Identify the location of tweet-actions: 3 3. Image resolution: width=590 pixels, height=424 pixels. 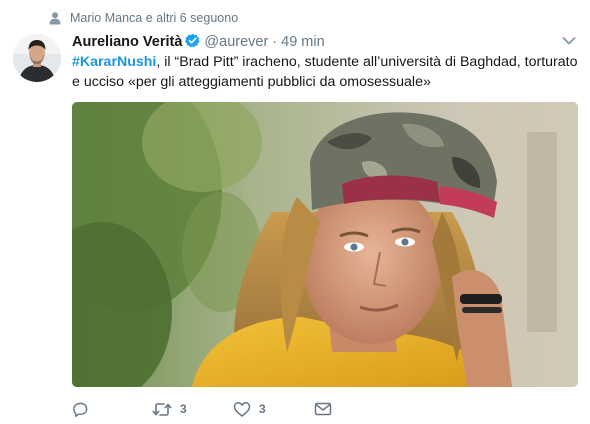
(222, 410).